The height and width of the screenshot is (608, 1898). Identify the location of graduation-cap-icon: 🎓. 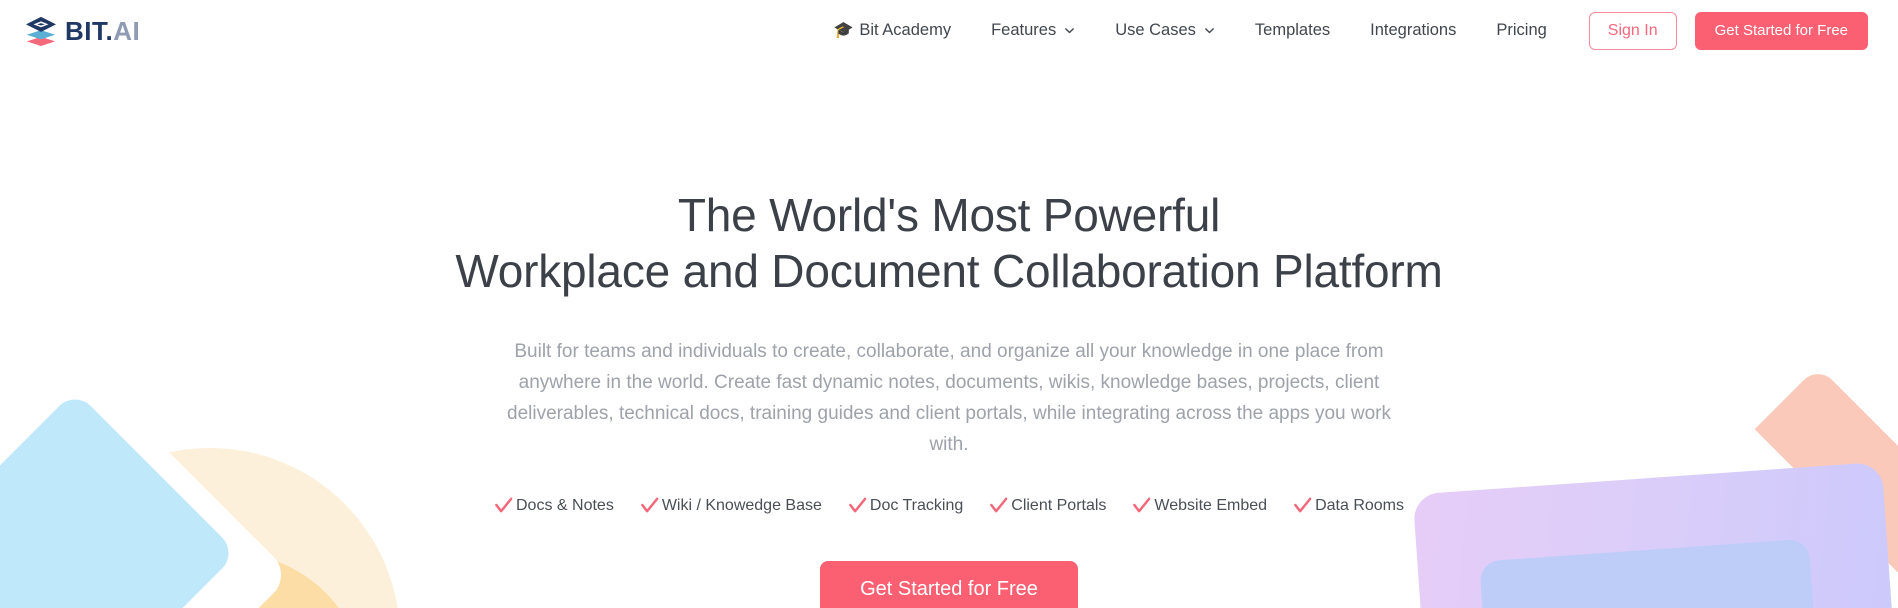
(843, 30).